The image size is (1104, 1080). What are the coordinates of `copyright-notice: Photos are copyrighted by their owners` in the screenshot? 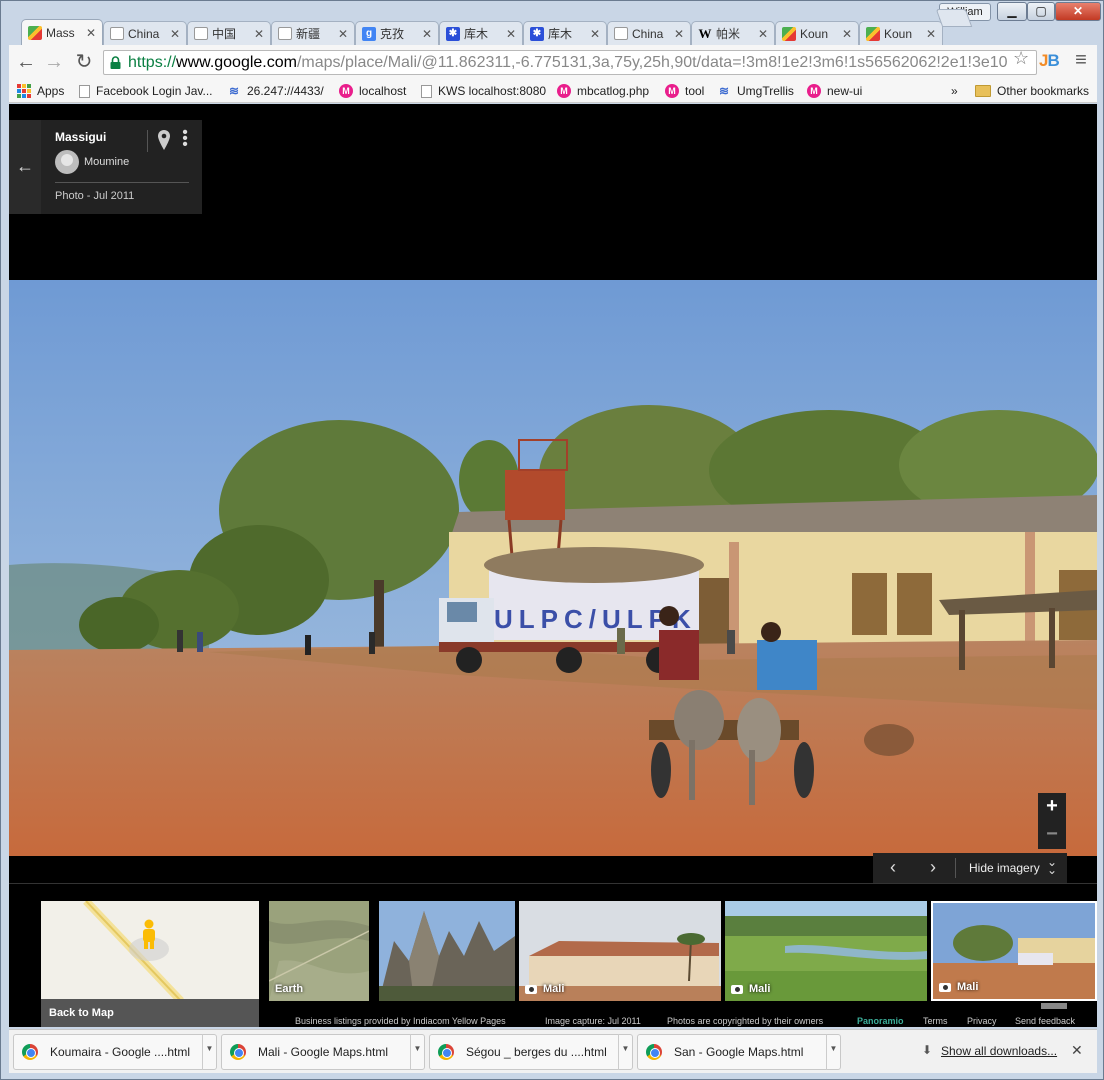 It's located at (745, 1021).